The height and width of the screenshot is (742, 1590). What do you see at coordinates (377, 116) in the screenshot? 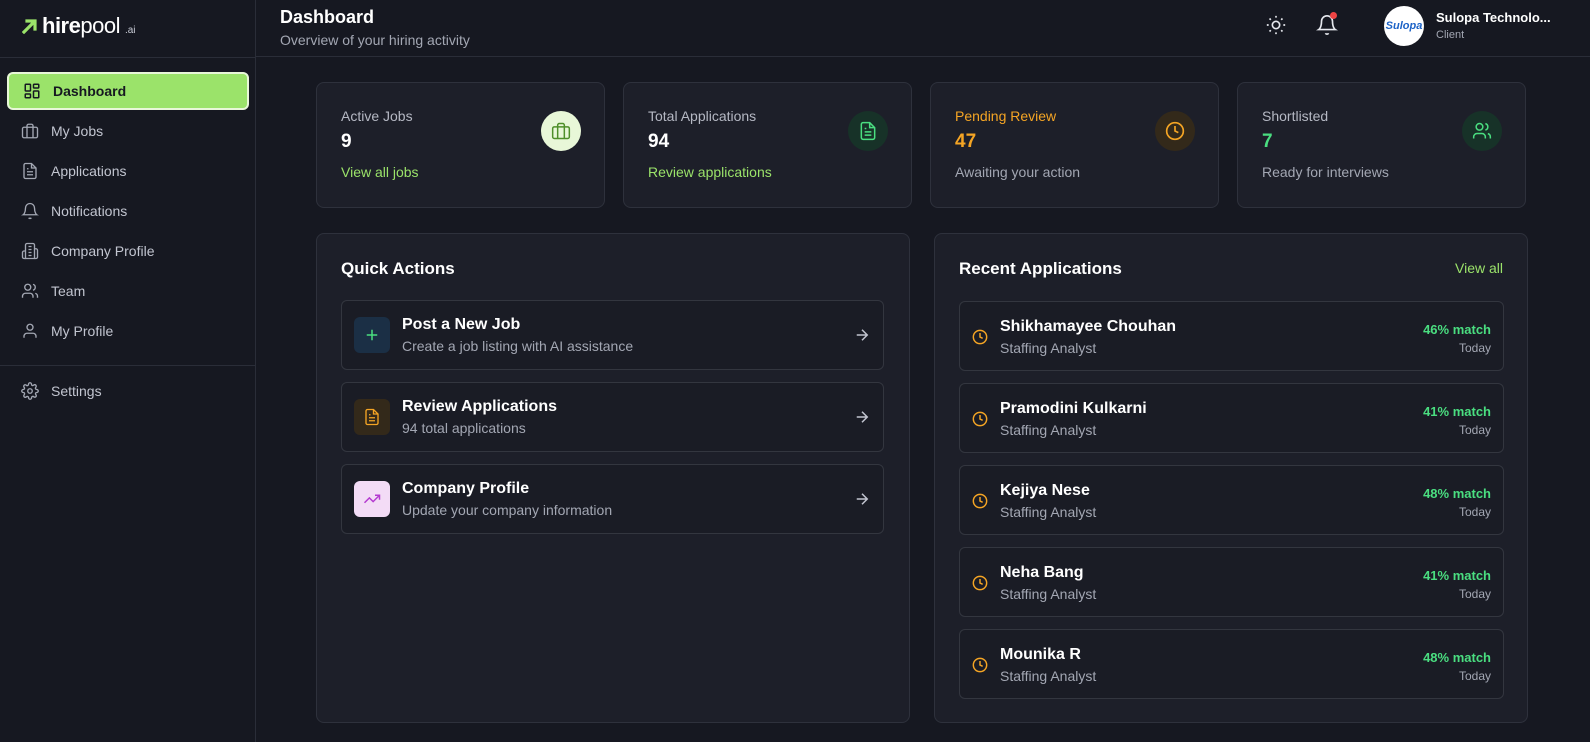
I see `stat-label: Active Jobs` at bounding box center [377, 116].